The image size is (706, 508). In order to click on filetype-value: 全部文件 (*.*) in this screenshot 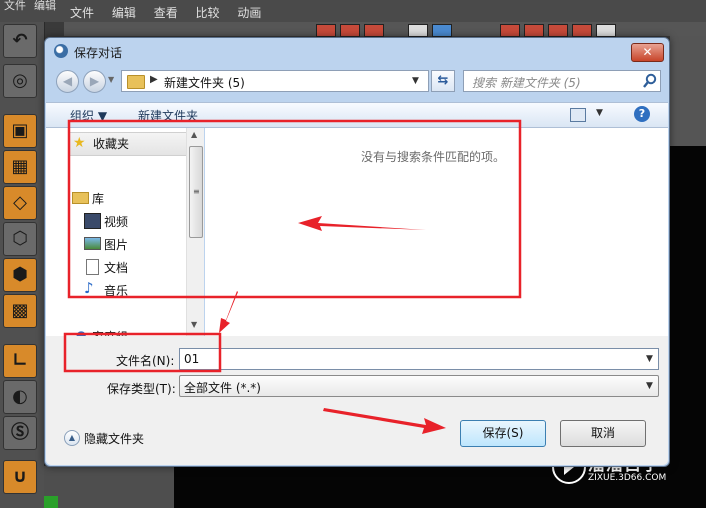, I will do `click(222, 388)`.